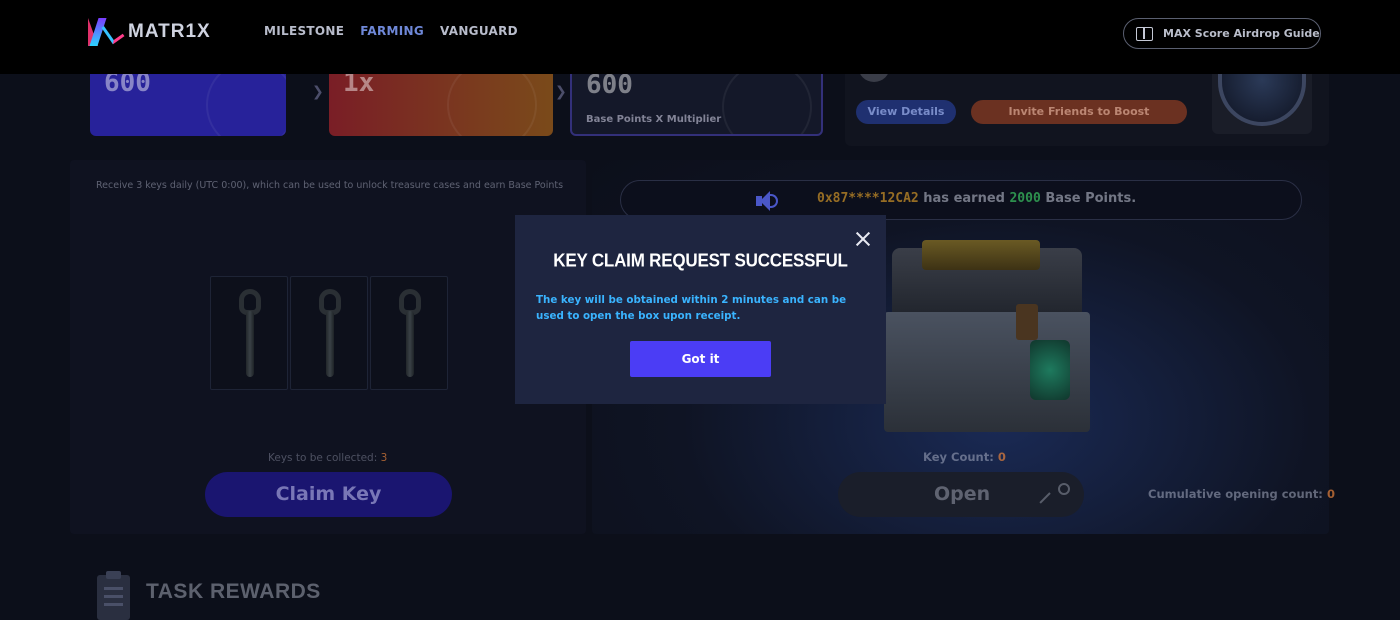 The height and width of the screenshot is (620, 1400). Describe the element at coordinates (384, 458) in the screenshot. I see `keys-to-collect-value: 3` at that location.